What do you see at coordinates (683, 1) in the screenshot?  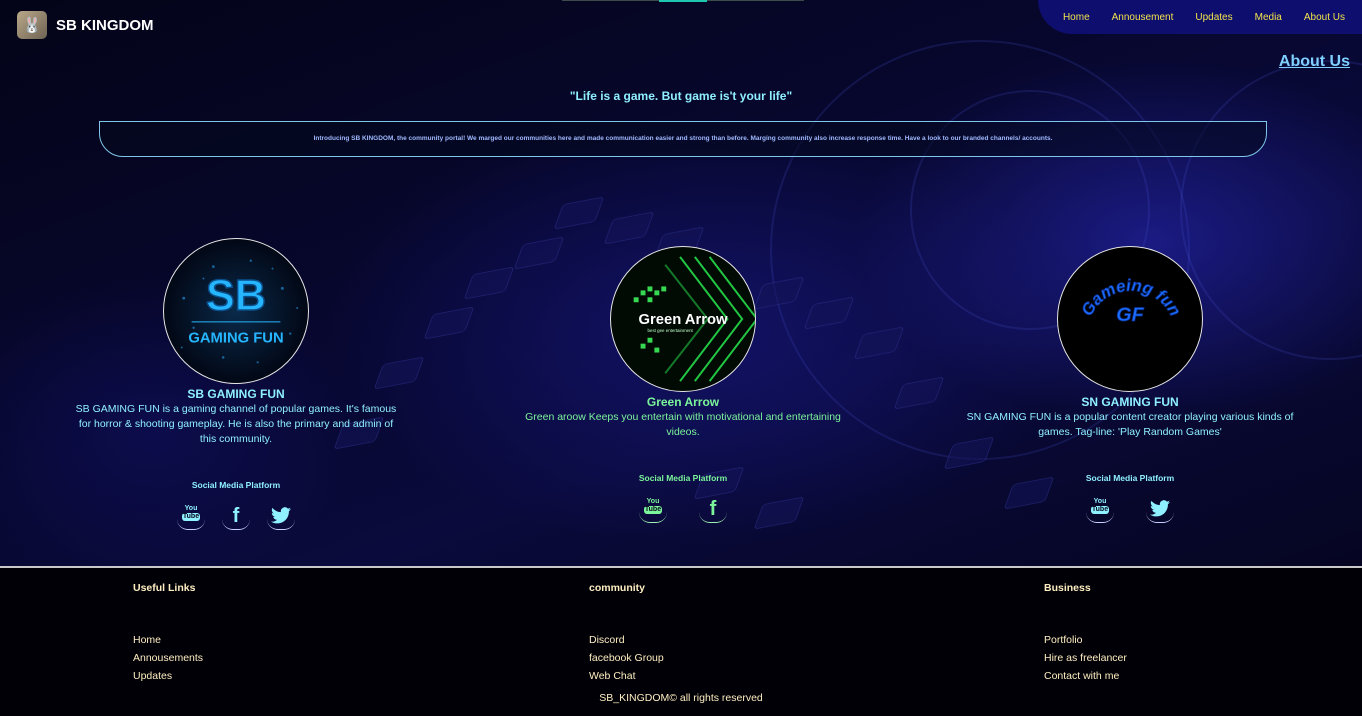 I see `top-divider-accent` at bounding box center [683, 1].